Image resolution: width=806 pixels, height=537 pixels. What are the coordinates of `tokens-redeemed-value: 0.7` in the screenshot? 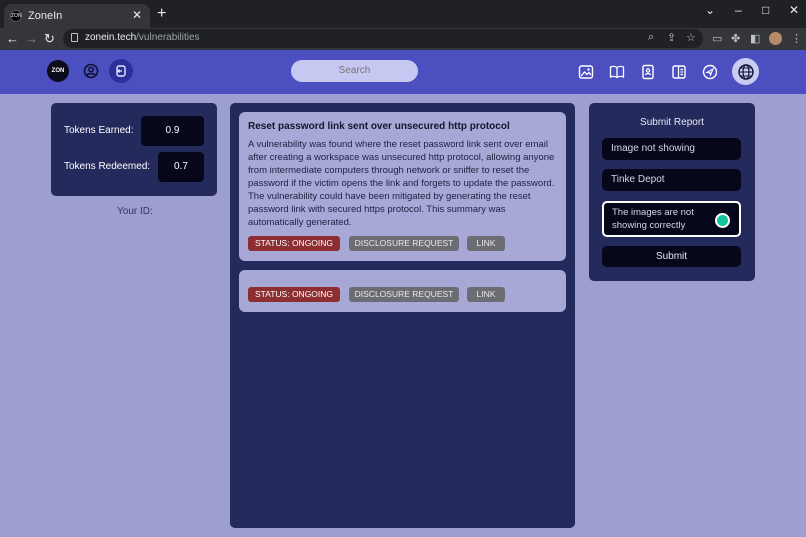 It's located at (181, 167).